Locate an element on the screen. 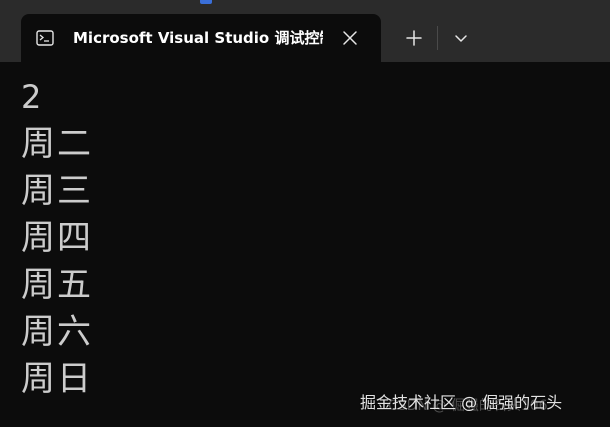 Image resolution: width=610 pixels, height=427 pixels. console-output: 2 周二 周三 周四 周五 周六 周日 is located at coordinates (57, 239).